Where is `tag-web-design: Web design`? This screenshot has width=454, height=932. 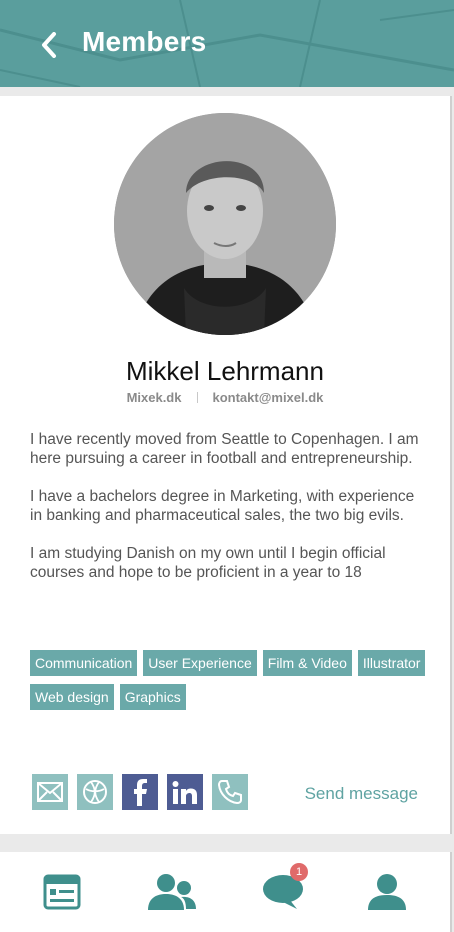
tag-web-design: Web design is located at coordinates (72, 697).